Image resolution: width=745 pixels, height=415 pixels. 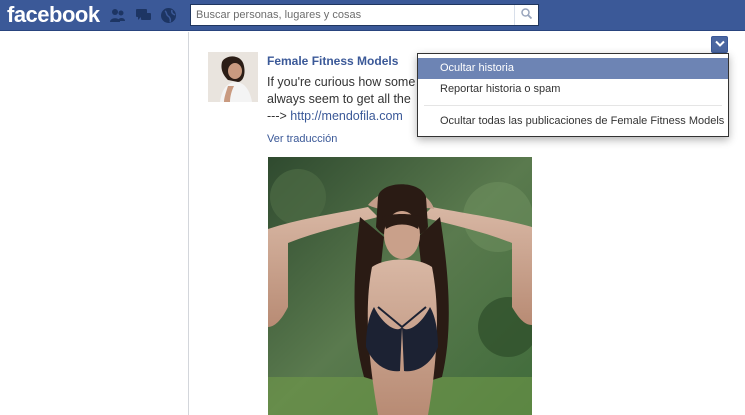 What do you see at coordinates (168, 15) in the screenshot?
I see `notifications-icon` at bounding box center [168, 15].